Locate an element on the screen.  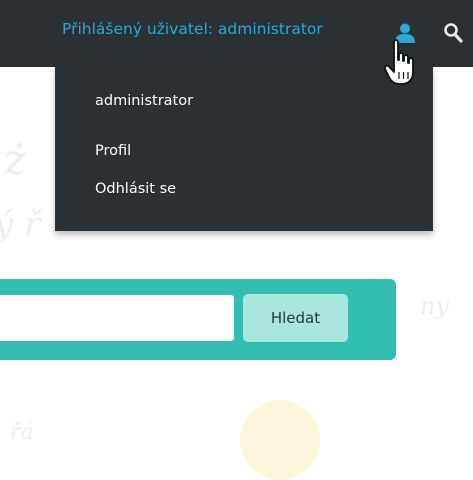
menu-item-logout: Odhlásit se is located at coordinates (135, 189).